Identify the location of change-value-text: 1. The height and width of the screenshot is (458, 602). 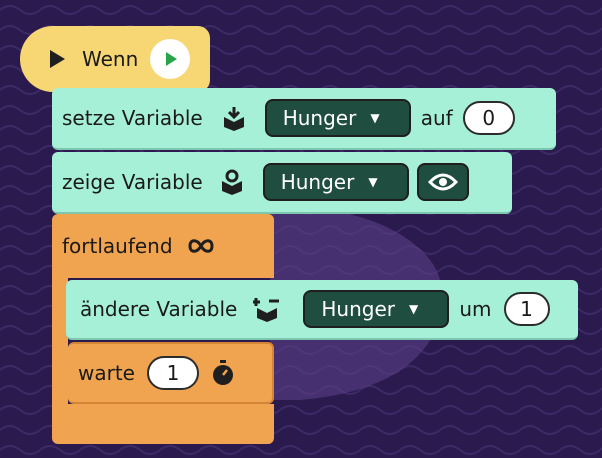
(526, 309).